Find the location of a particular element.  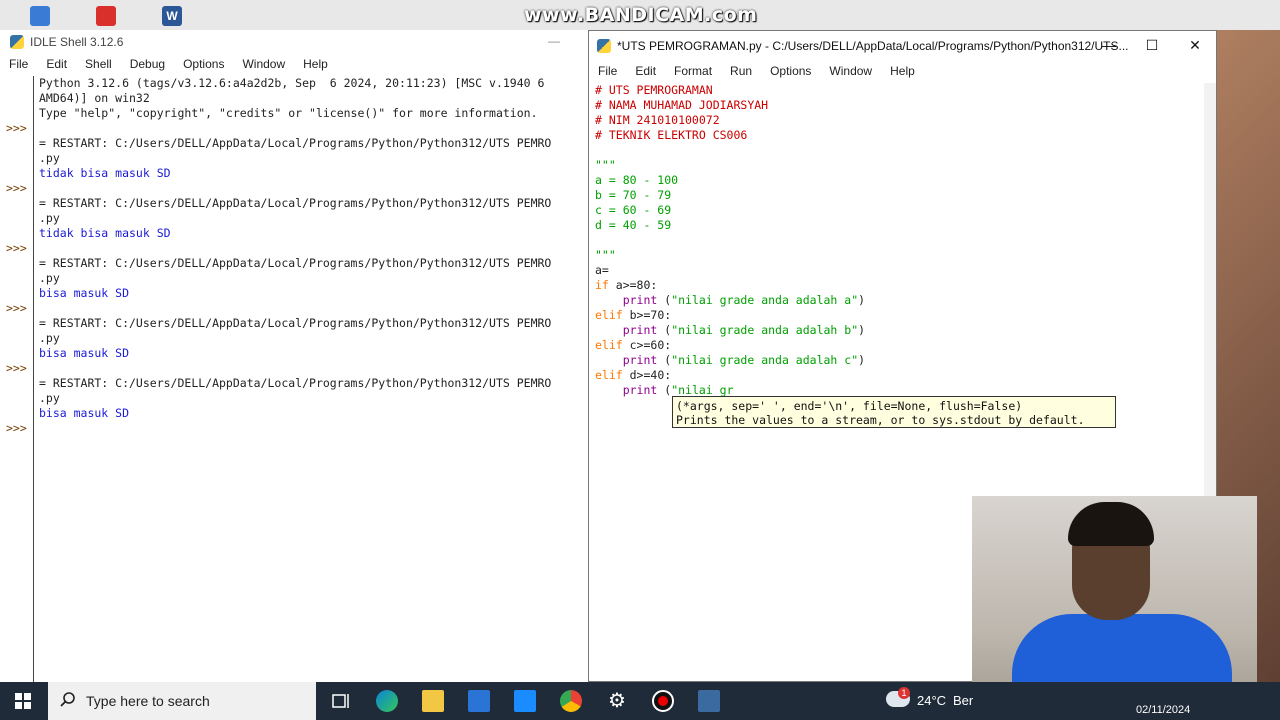

idle-taskbar-icon is located at coordinates (709, 701).